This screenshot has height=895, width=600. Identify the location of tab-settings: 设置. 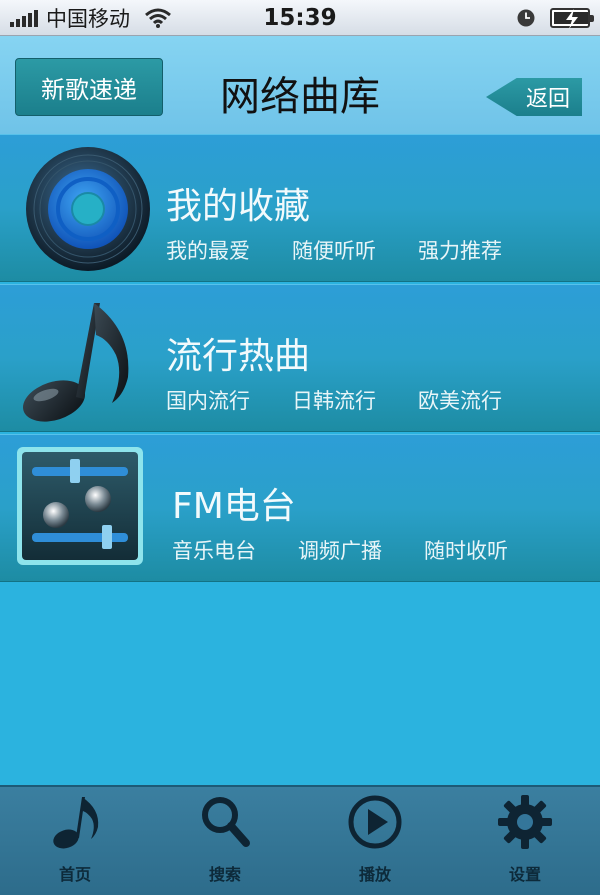
(525, 841).